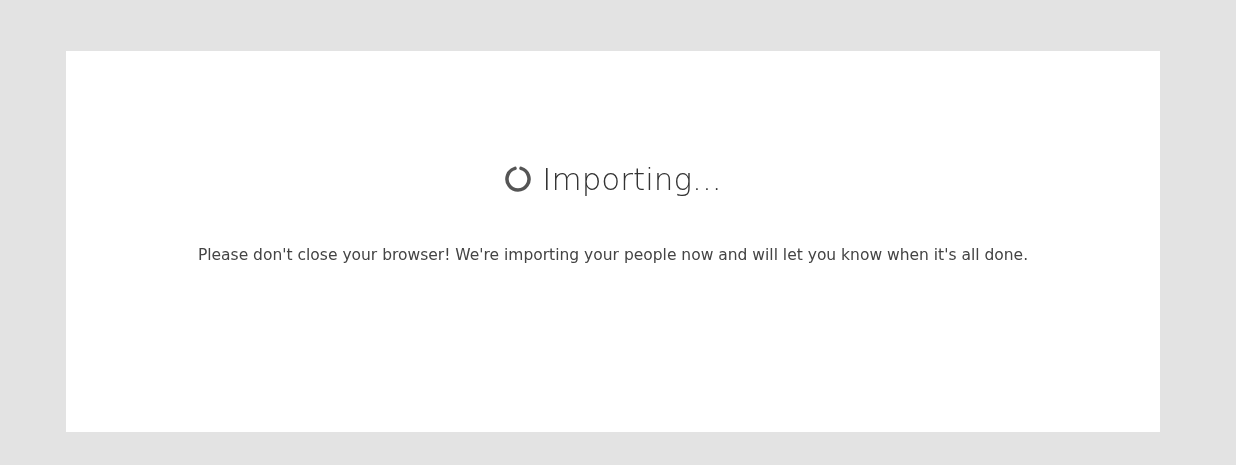  I want to click on dialog-message: Please don't close your browser! We're importing your people now and will let you know when it's all done., so click(613, 255).